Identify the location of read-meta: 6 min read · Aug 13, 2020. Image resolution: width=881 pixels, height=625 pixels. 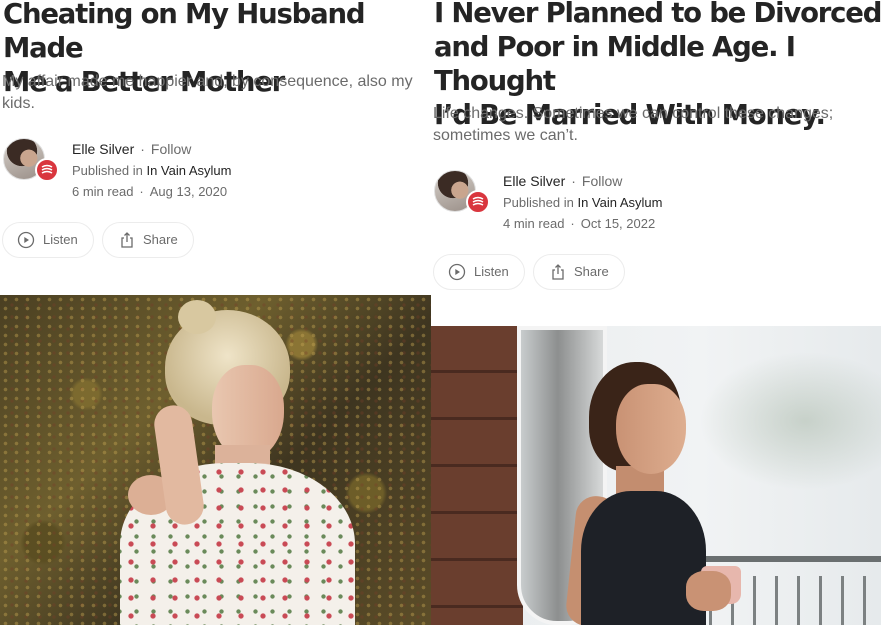
(149, 191).